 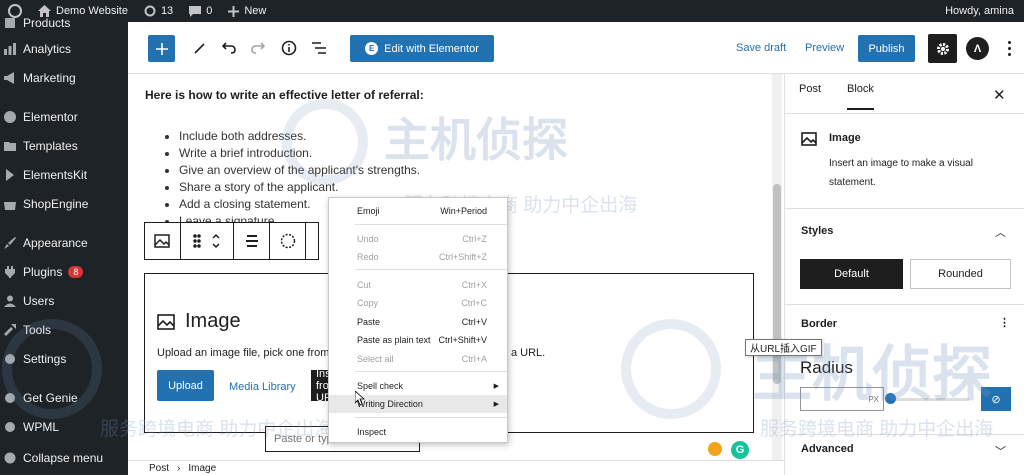 I want to click on divider, so click(x=904, y=304).